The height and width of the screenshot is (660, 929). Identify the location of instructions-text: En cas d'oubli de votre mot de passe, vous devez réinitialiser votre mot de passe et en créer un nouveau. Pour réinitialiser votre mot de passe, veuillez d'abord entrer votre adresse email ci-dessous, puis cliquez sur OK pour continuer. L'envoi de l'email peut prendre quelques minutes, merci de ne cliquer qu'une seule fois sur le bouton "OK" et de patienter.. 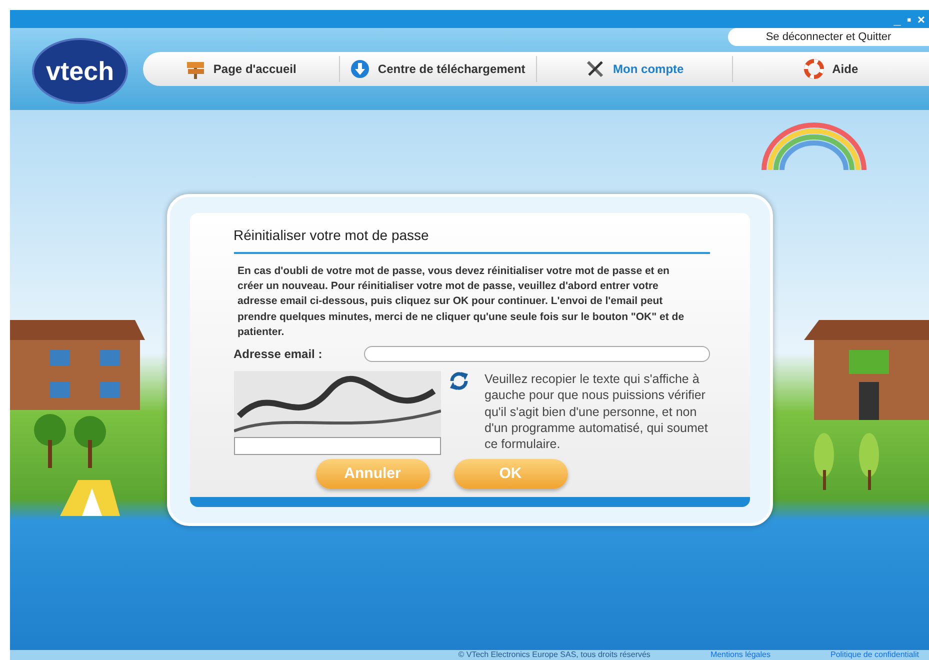
(462, 302).